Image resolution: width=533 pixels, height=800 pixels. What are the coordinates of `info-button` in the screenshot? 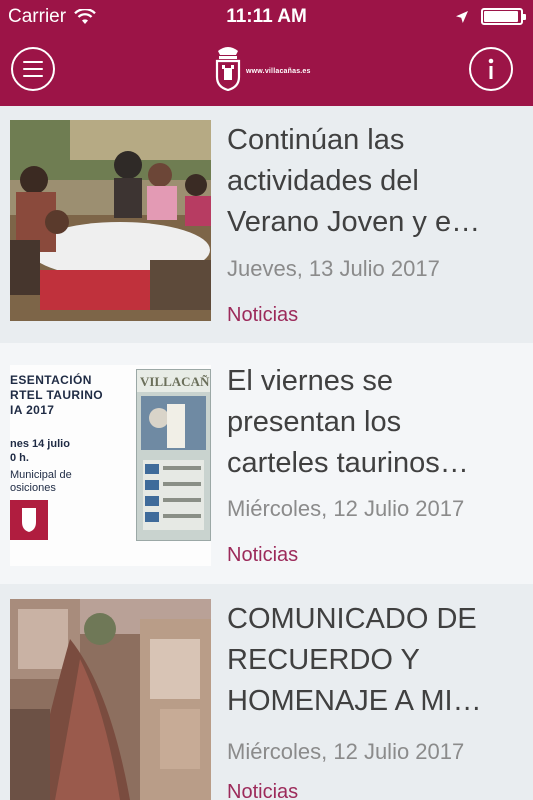 It's located at (491, 69).